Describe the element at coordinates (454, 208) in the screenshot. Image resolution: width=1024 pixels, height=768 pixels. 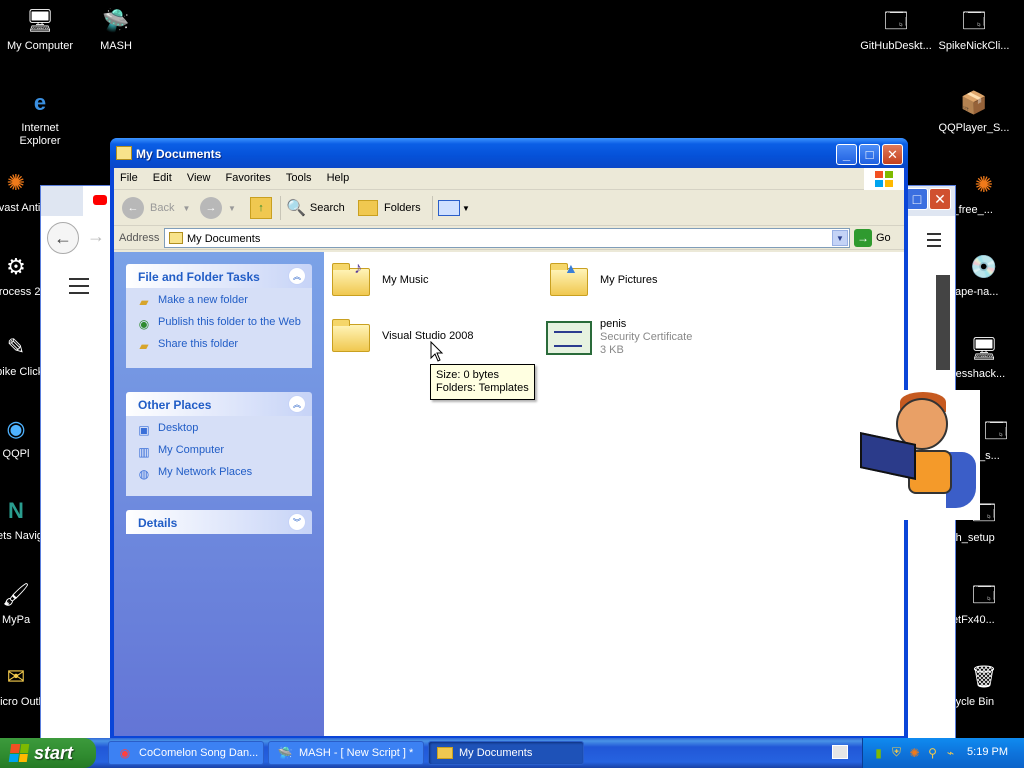
I see `views-button: ▼` at that location.